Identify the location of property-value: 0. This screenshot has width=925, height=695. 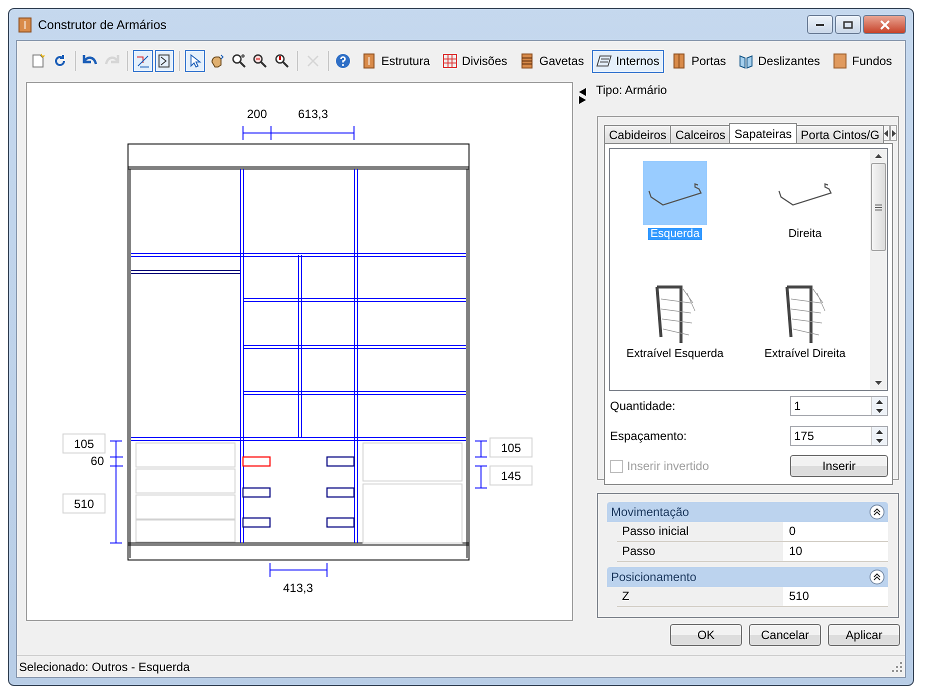
(835, 531).